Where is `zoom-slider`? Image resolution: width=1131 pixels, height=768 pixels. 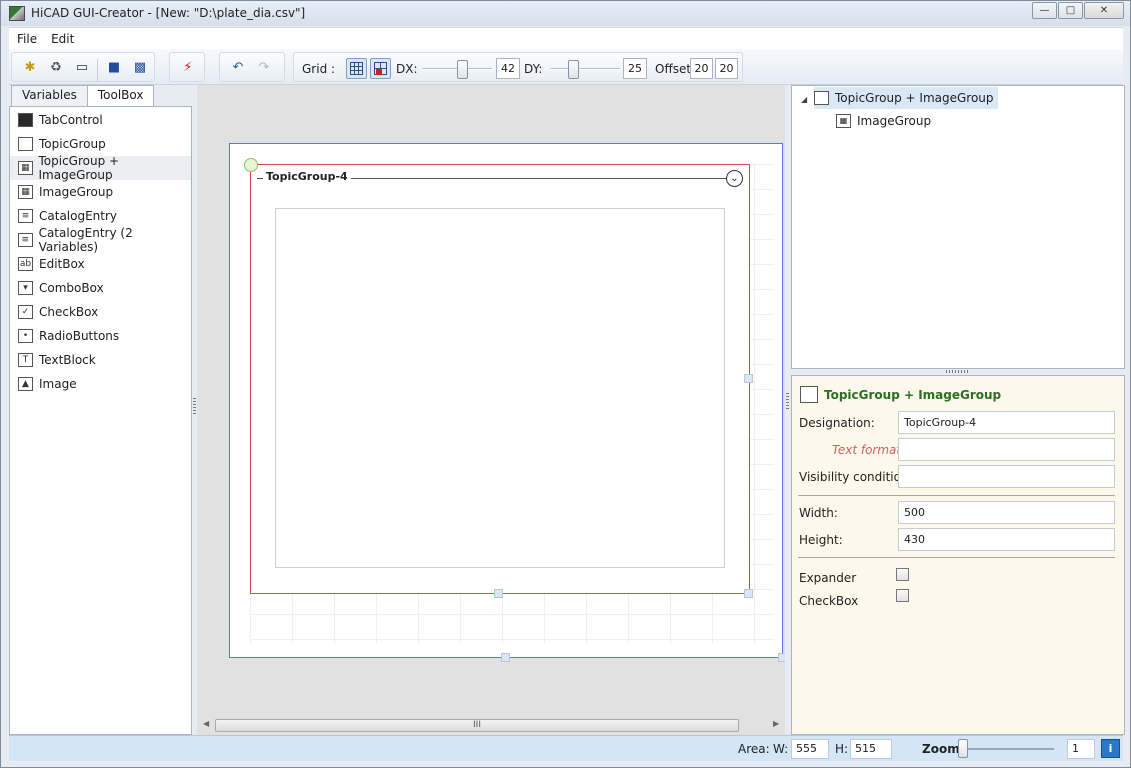
zoom-slider is located at coordinates (963, 748).